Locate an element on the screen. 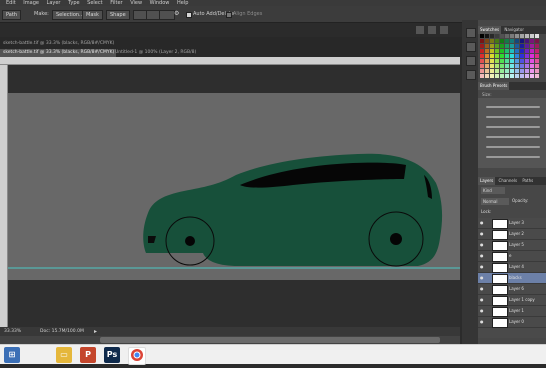  auto-add-checkbox is located at coordinates (189, 15).